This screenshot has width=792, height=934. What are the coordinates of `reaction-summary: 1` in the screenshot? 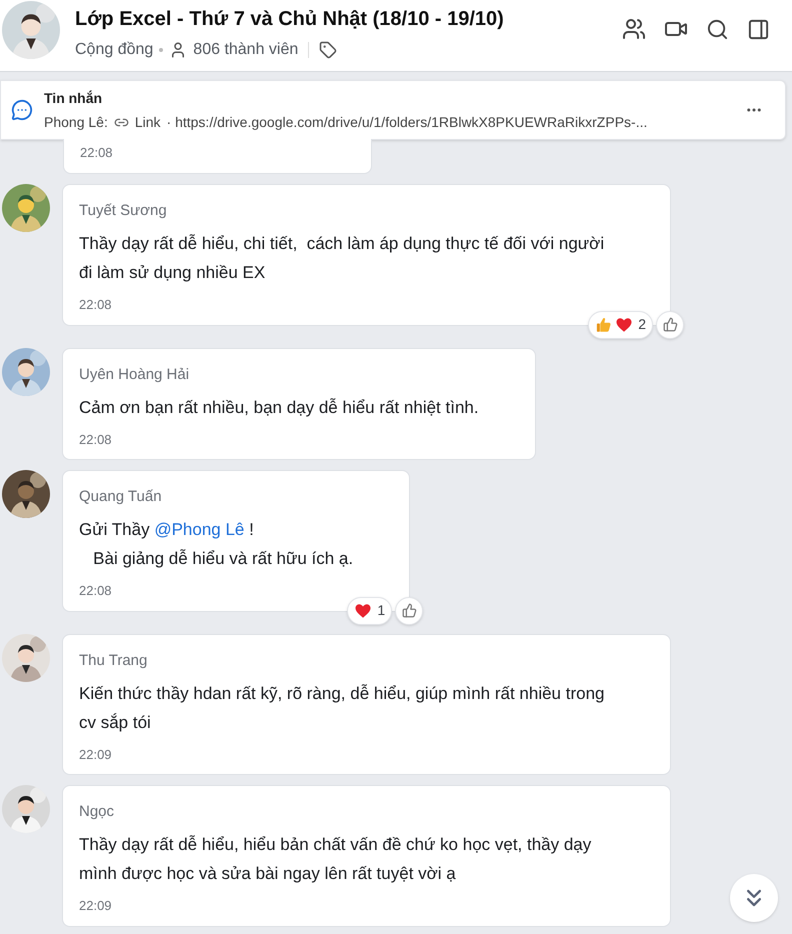 It's located at (369, 610).